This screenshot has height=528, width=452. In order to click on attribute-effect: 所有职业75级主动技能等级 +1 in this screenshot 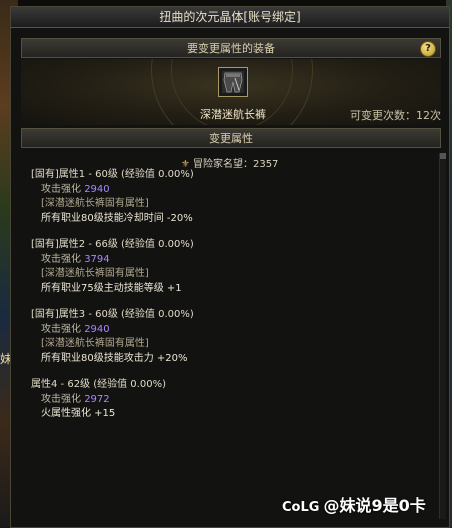, I will do `click(111, 288)`.